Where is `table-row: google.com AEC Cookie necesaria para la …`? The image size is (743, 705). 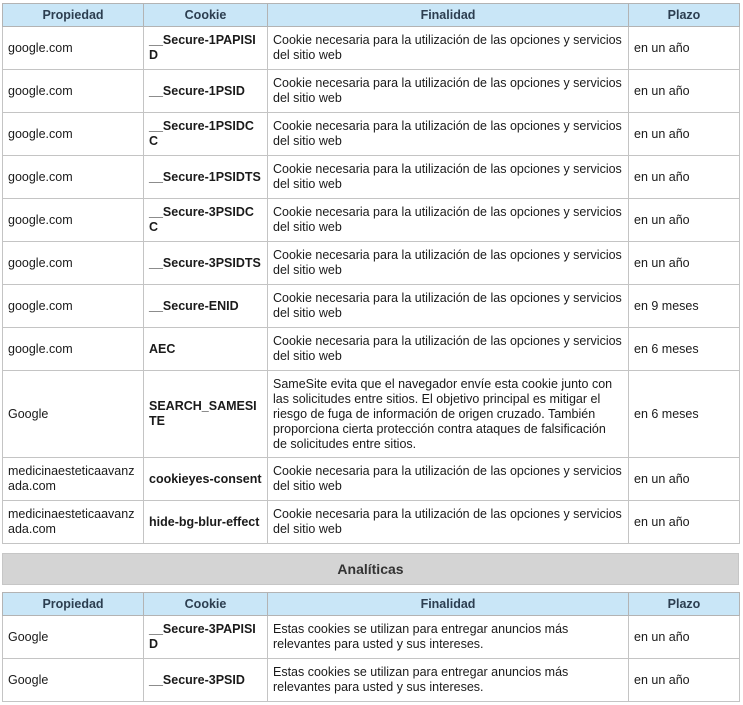 table-row: google.com AEC Cookie necesaria para la … is located at coordinates (371, 349).